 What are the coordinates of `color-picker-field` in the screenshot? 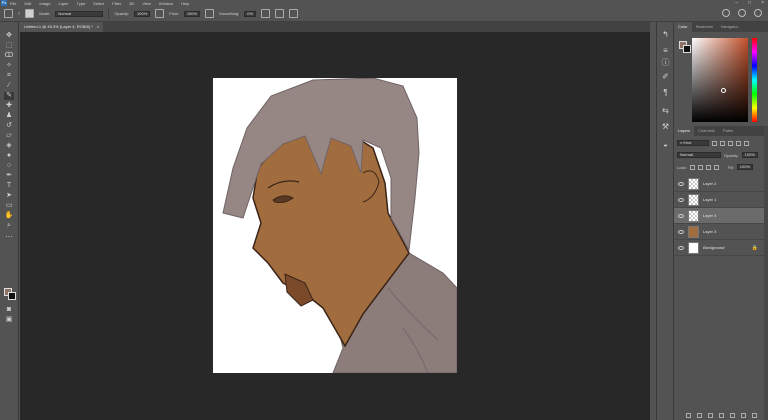 It's located at (720, 80).